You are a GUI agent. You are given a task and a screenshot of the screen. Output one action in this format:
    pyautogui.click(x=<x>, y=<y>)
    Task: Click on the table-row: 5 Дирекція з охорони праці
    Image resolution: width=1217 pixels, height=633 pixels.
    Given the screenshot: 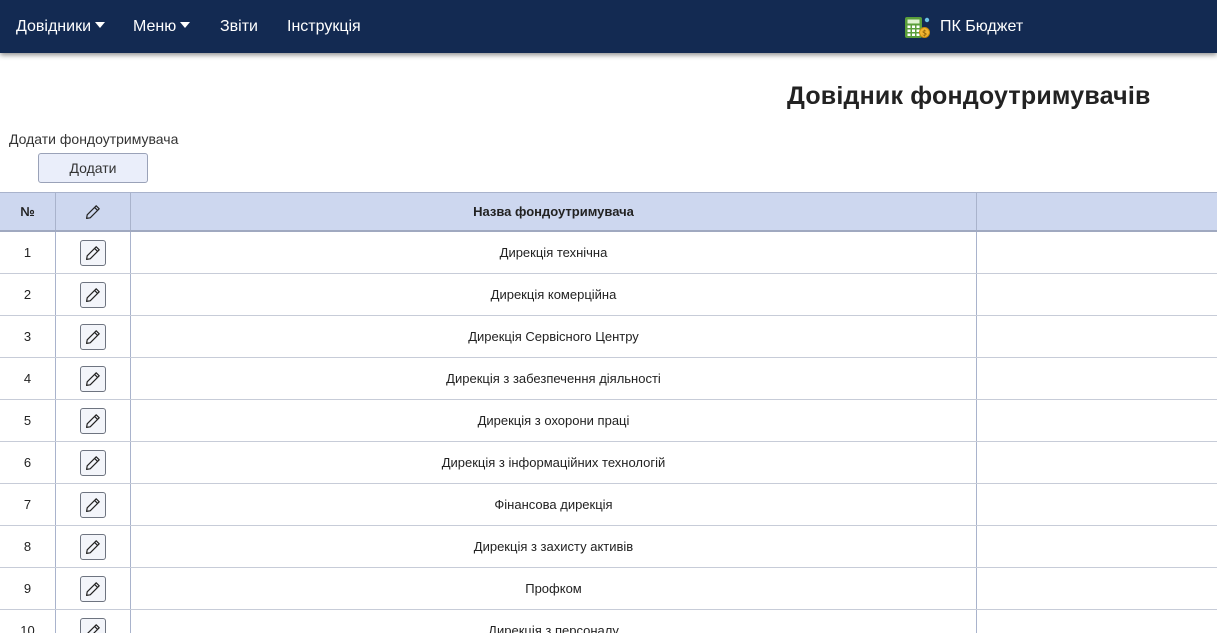 What is the action you would take?
    pyautogui.click(x=608, y=421)
    